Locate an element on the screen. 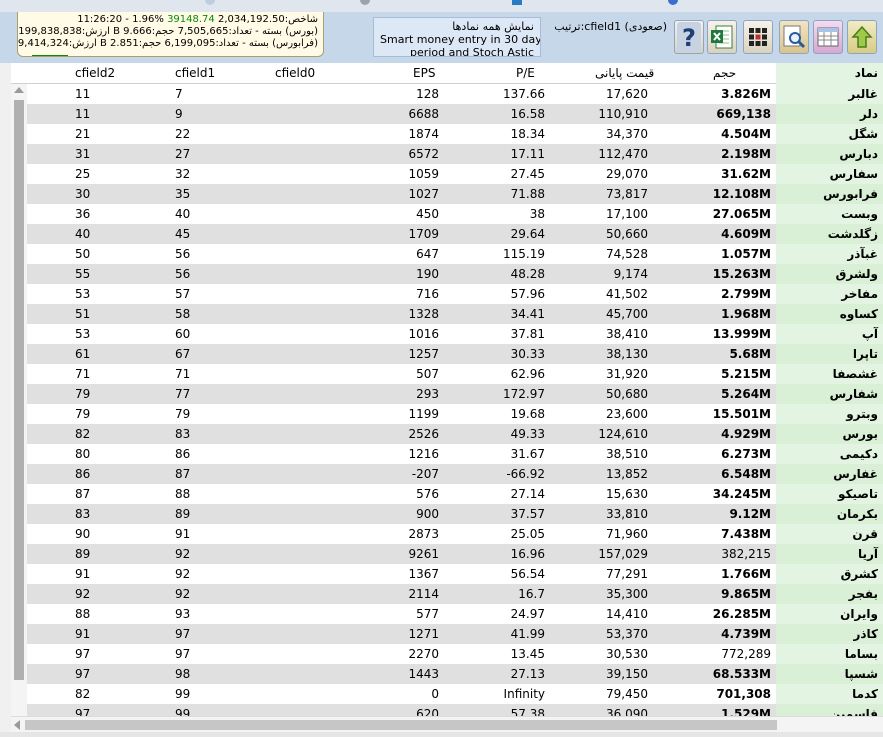 This screenshot has width=883, height=737. cell-symbol: زگلدشت is located at coordinates (852, 234).